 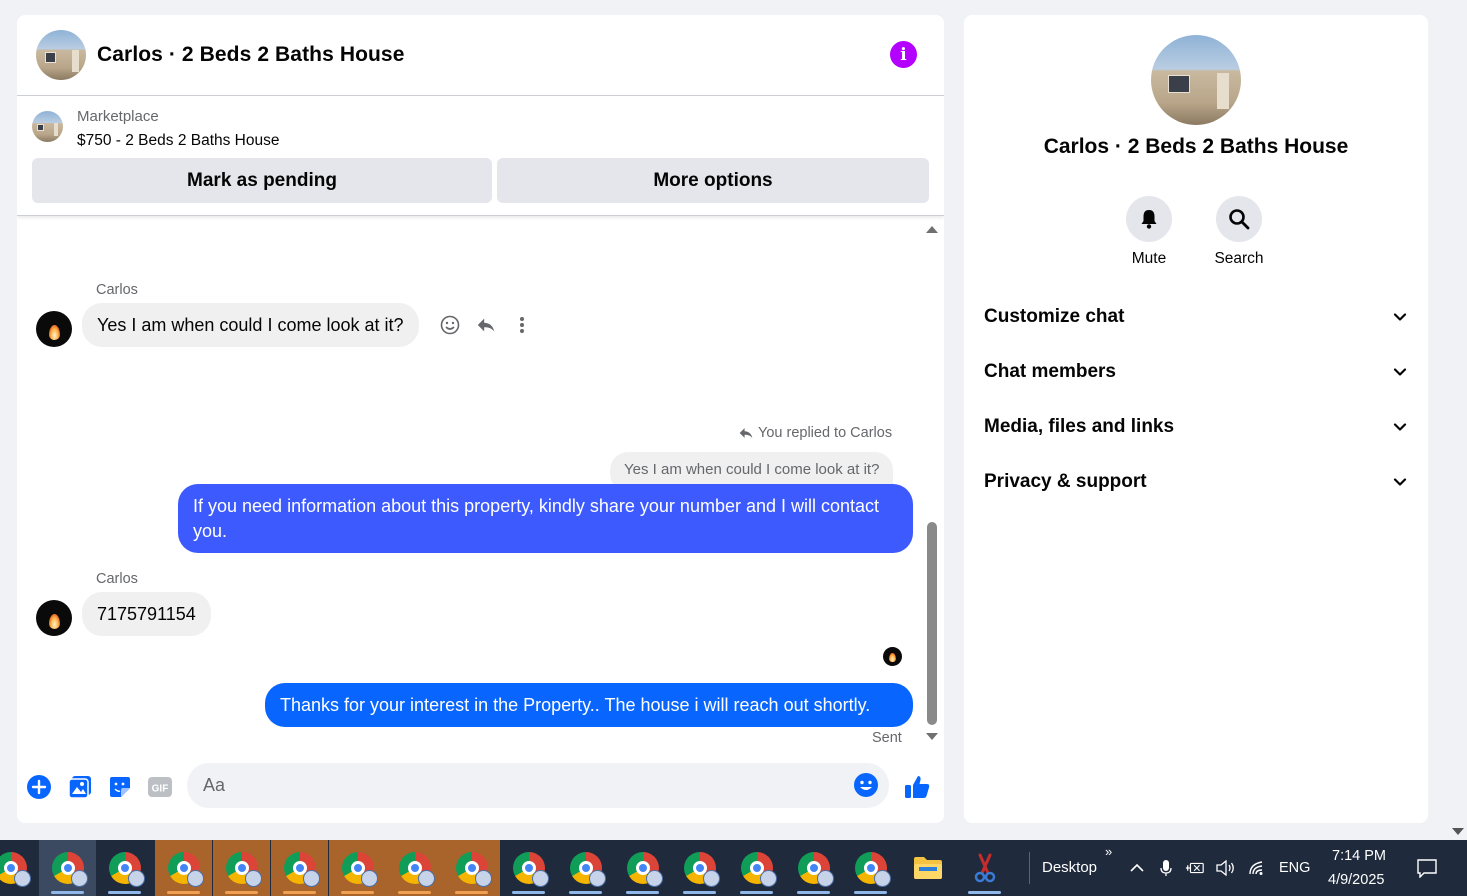 What do you see at coordinates (250, 325) in the screenshot?
I see `incoming-message: Yes I am when could I come look at it?` at bounding box center [250, 325].